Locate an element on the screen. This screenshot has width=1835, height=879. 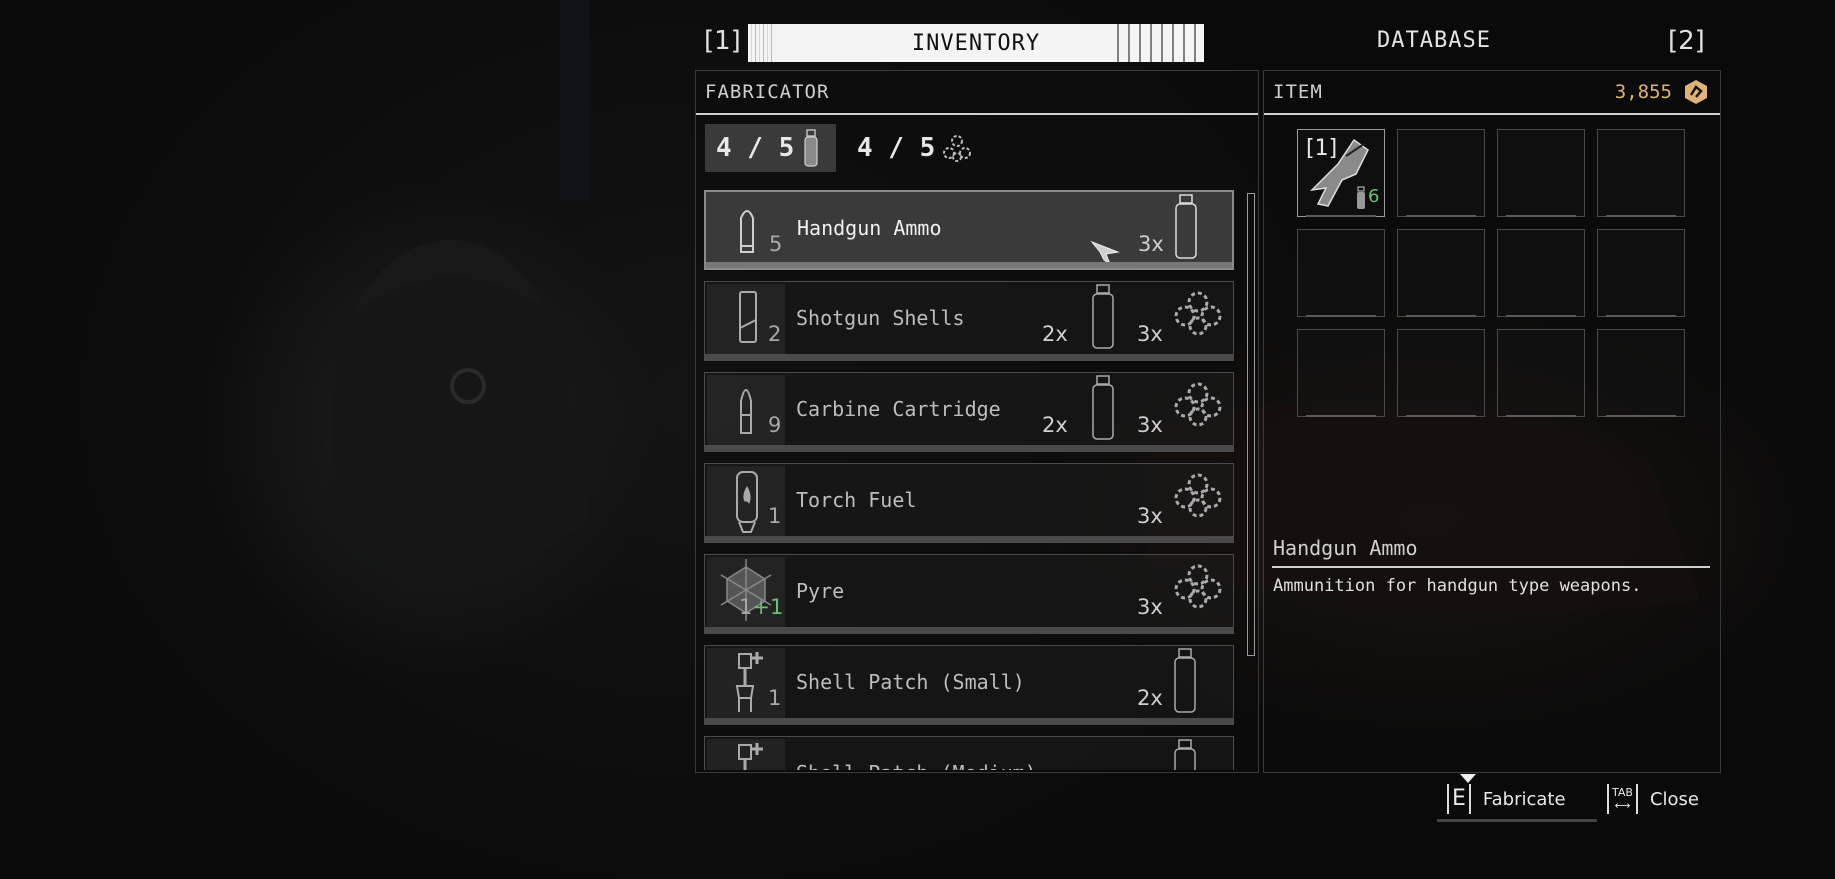
recipe-row-clip: Shell Patch (Medium) is located at coordinates (969, 753).